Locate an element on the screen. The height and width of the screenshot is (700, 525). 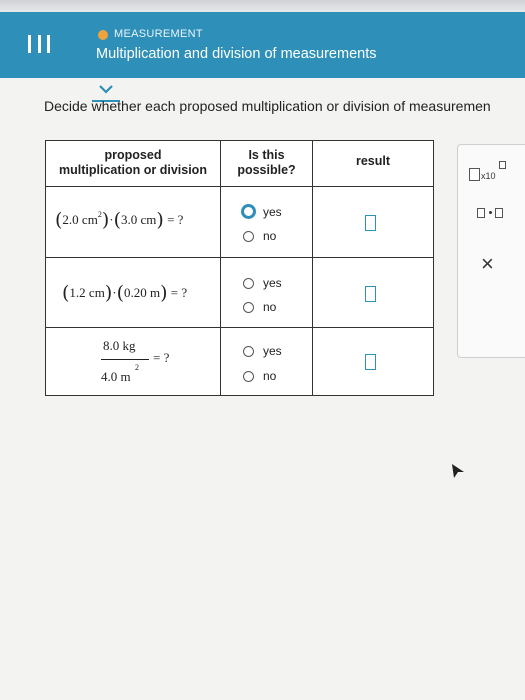
table-row: 8.0 kg 4.0 m 2 = ? yes no is located at coordinates (239, 361).